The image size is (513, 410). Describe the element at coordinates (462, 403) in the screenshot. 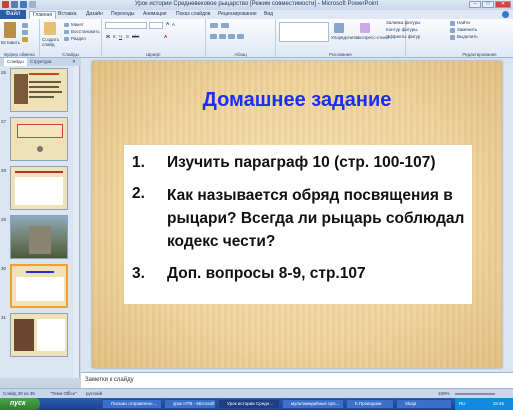

I see `language-tray: RU` at that location.